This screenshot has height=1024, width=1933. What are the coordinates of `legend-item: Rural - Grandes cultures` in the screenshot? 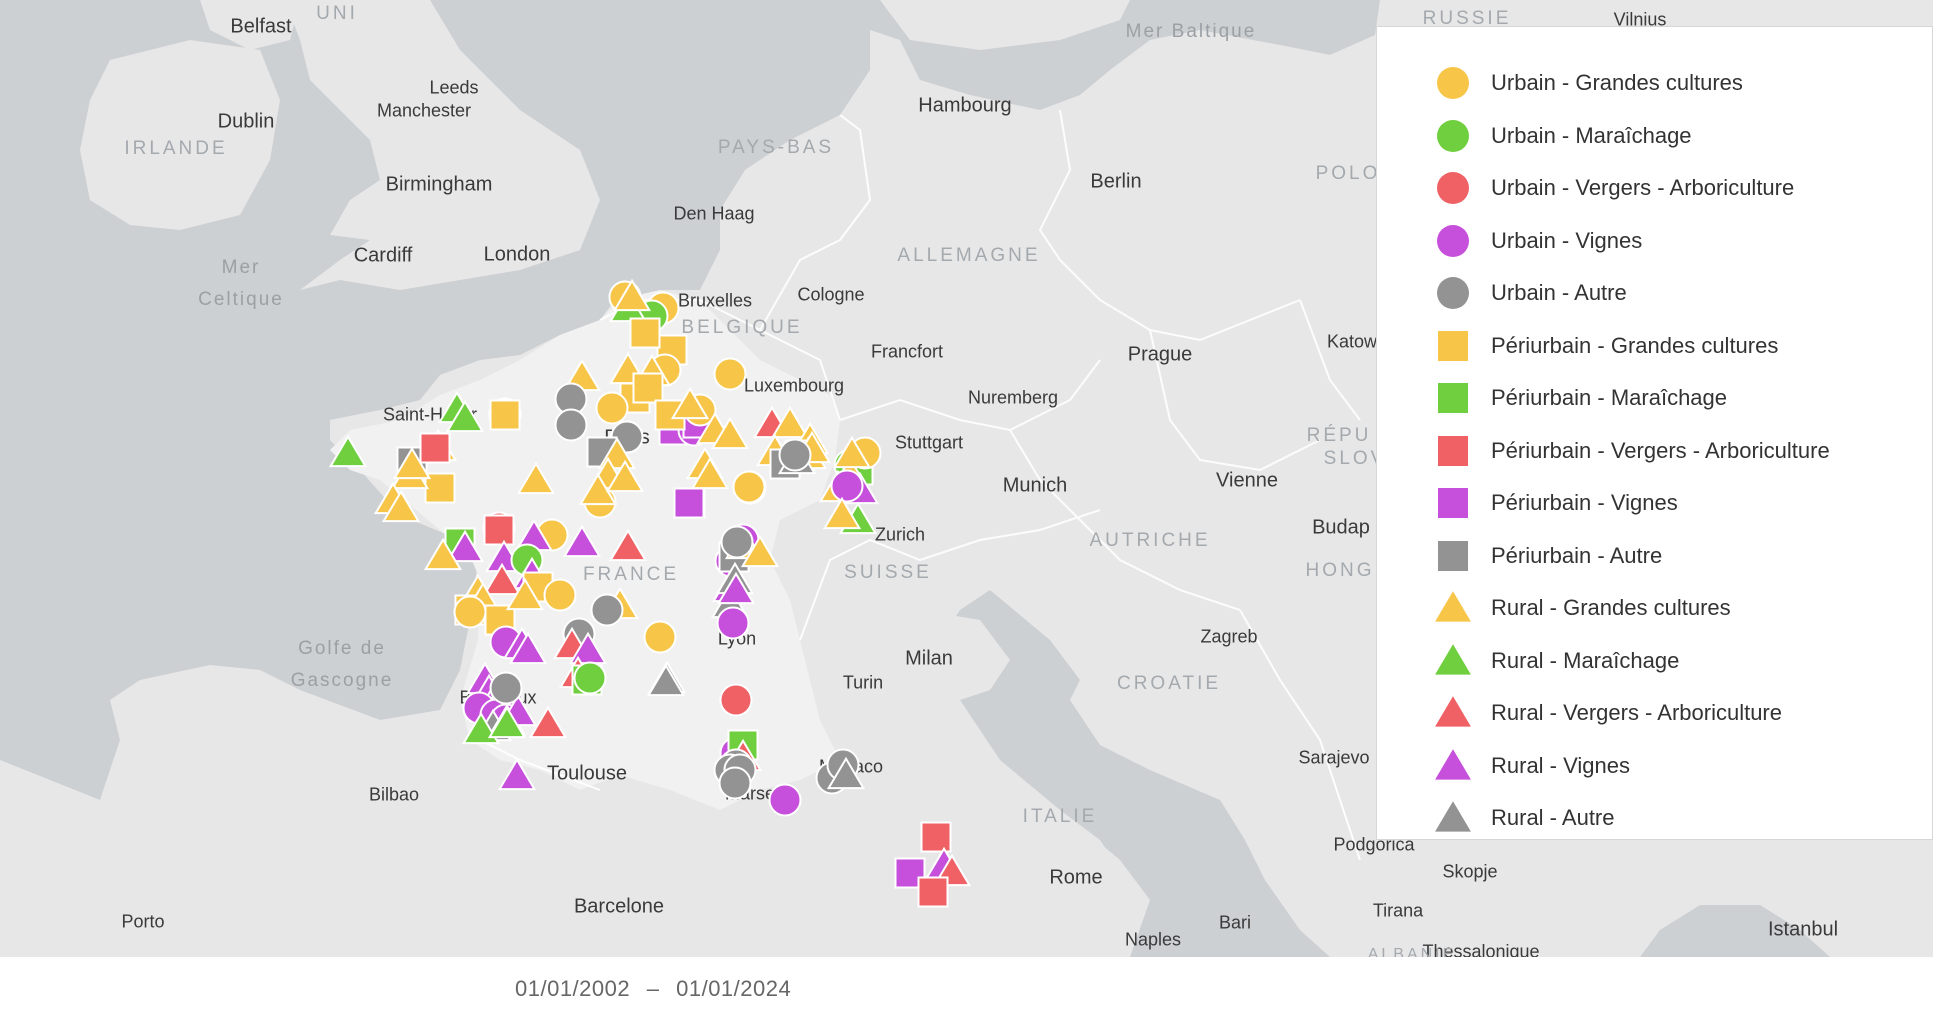 It's located at (1582, 608).